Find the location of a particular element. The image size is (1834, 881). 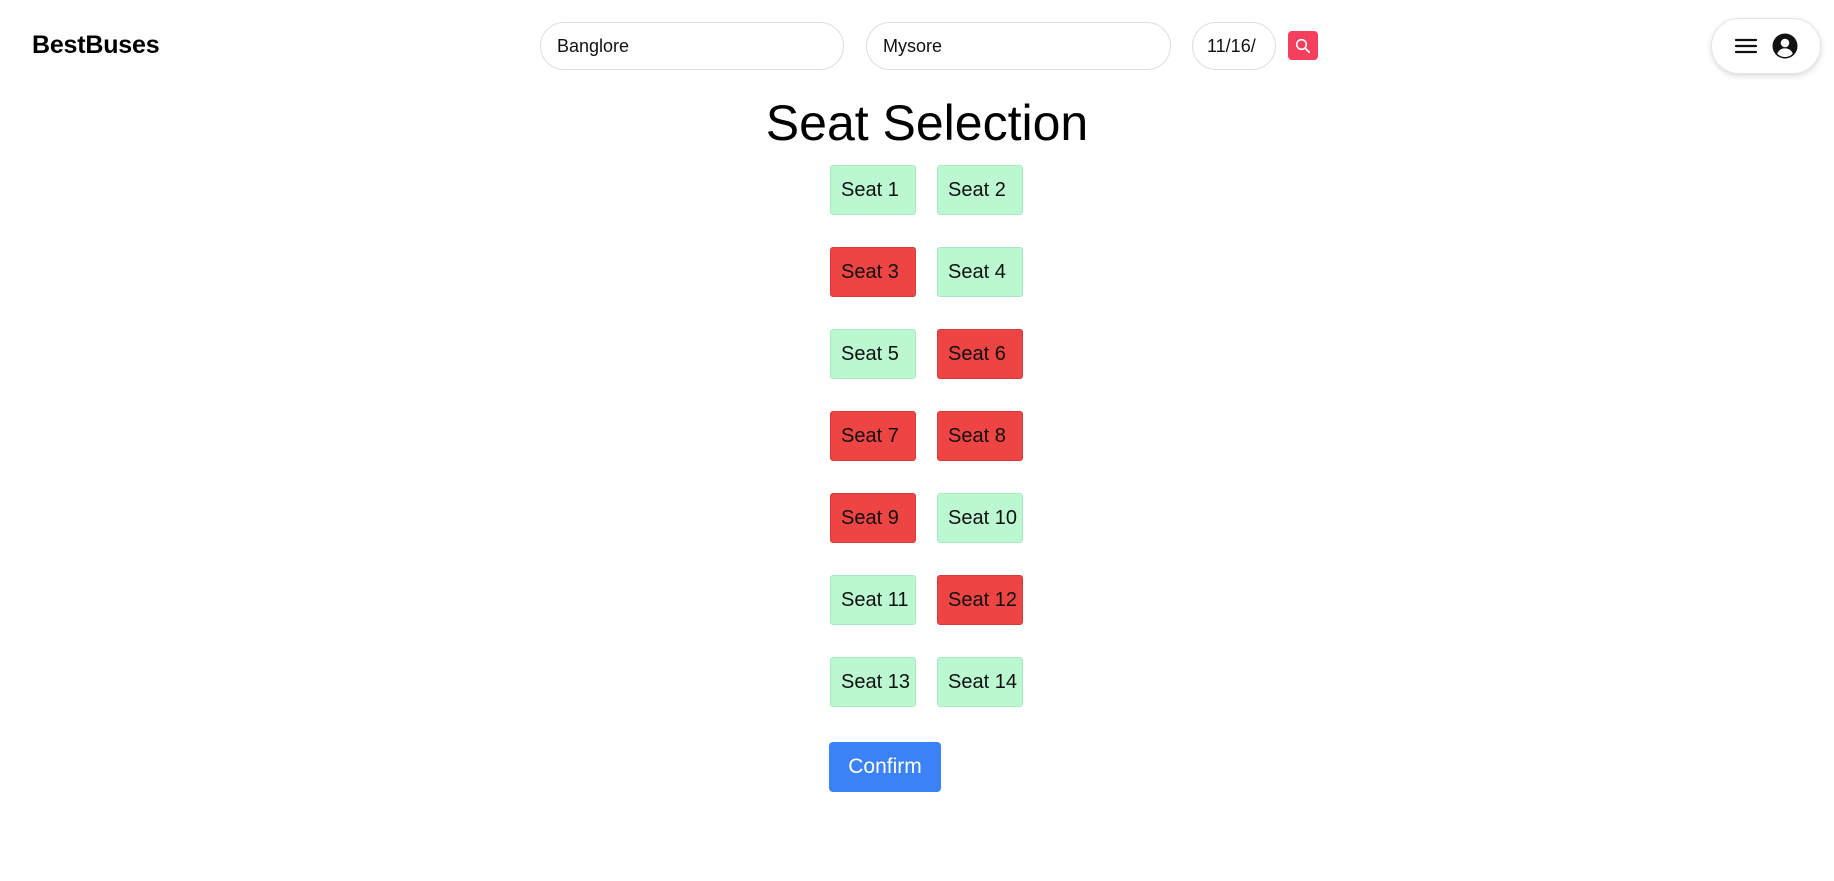

seat-button: Seat 2 is located at coordinates (980, 190).